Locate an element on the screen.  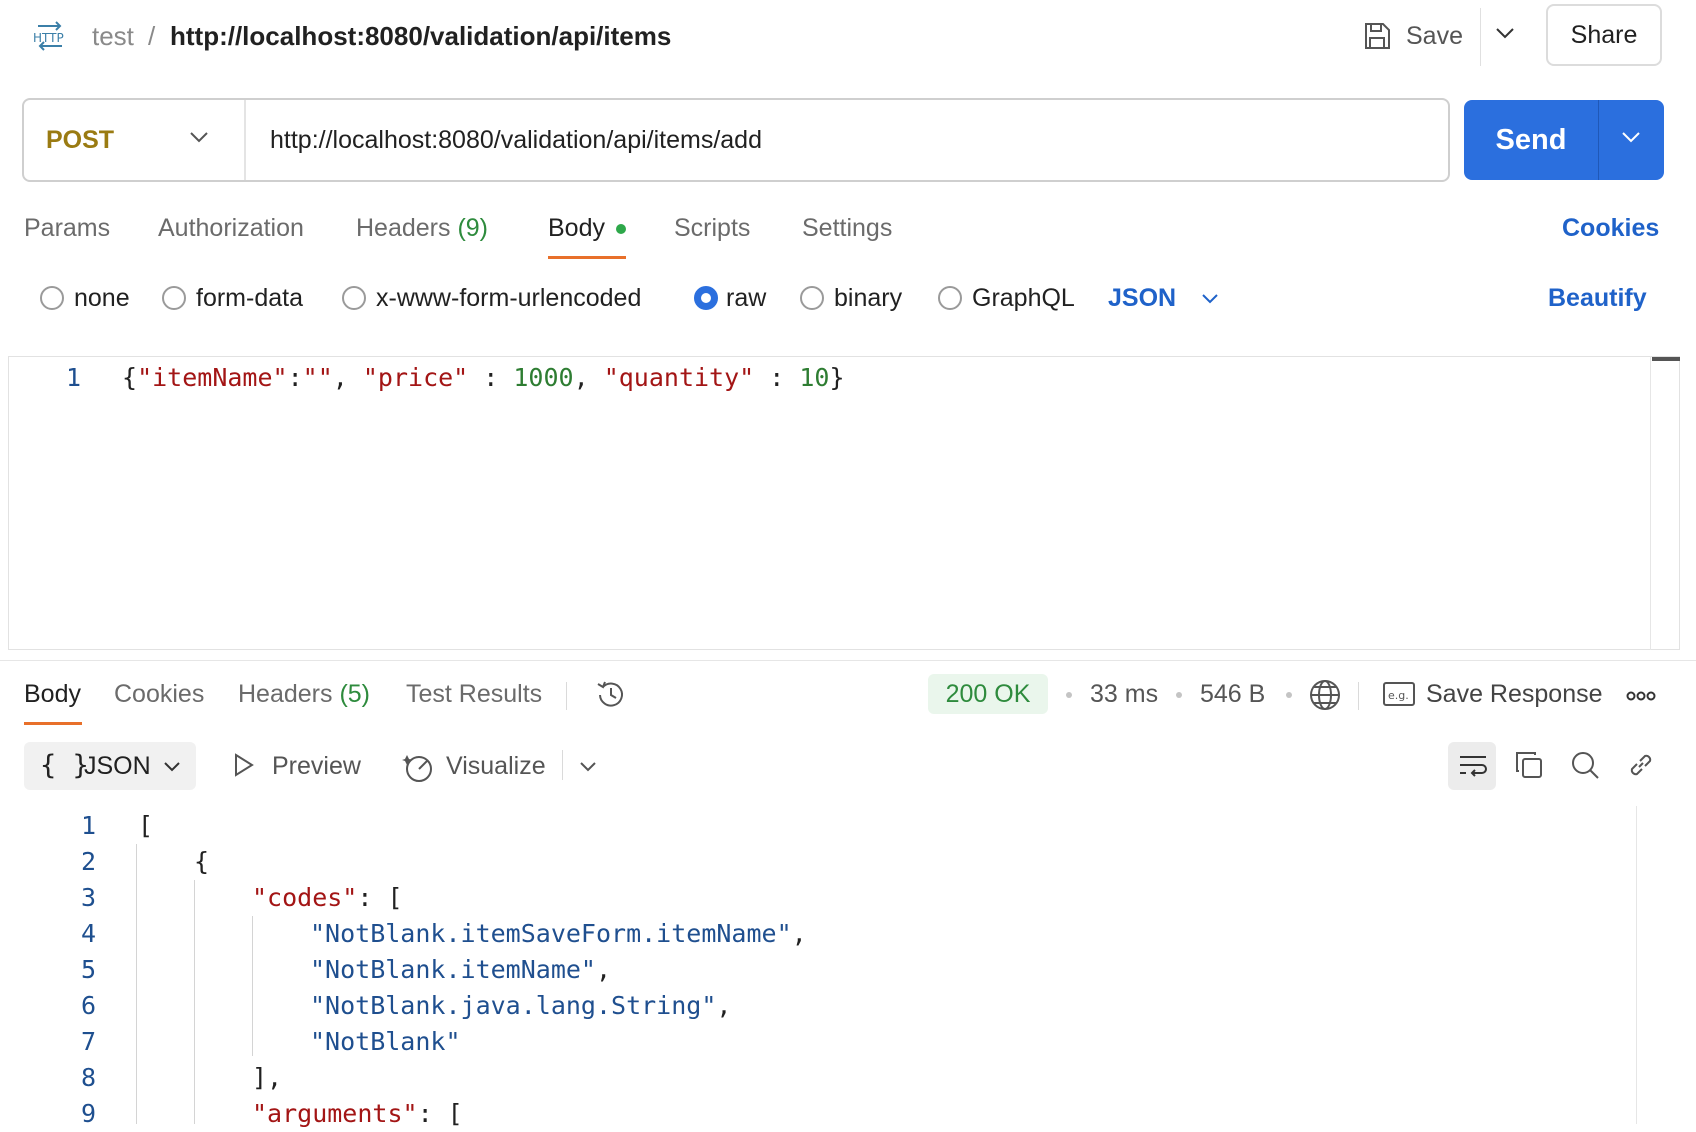
json-key: "itemName" is located at coordinates (212, 377).